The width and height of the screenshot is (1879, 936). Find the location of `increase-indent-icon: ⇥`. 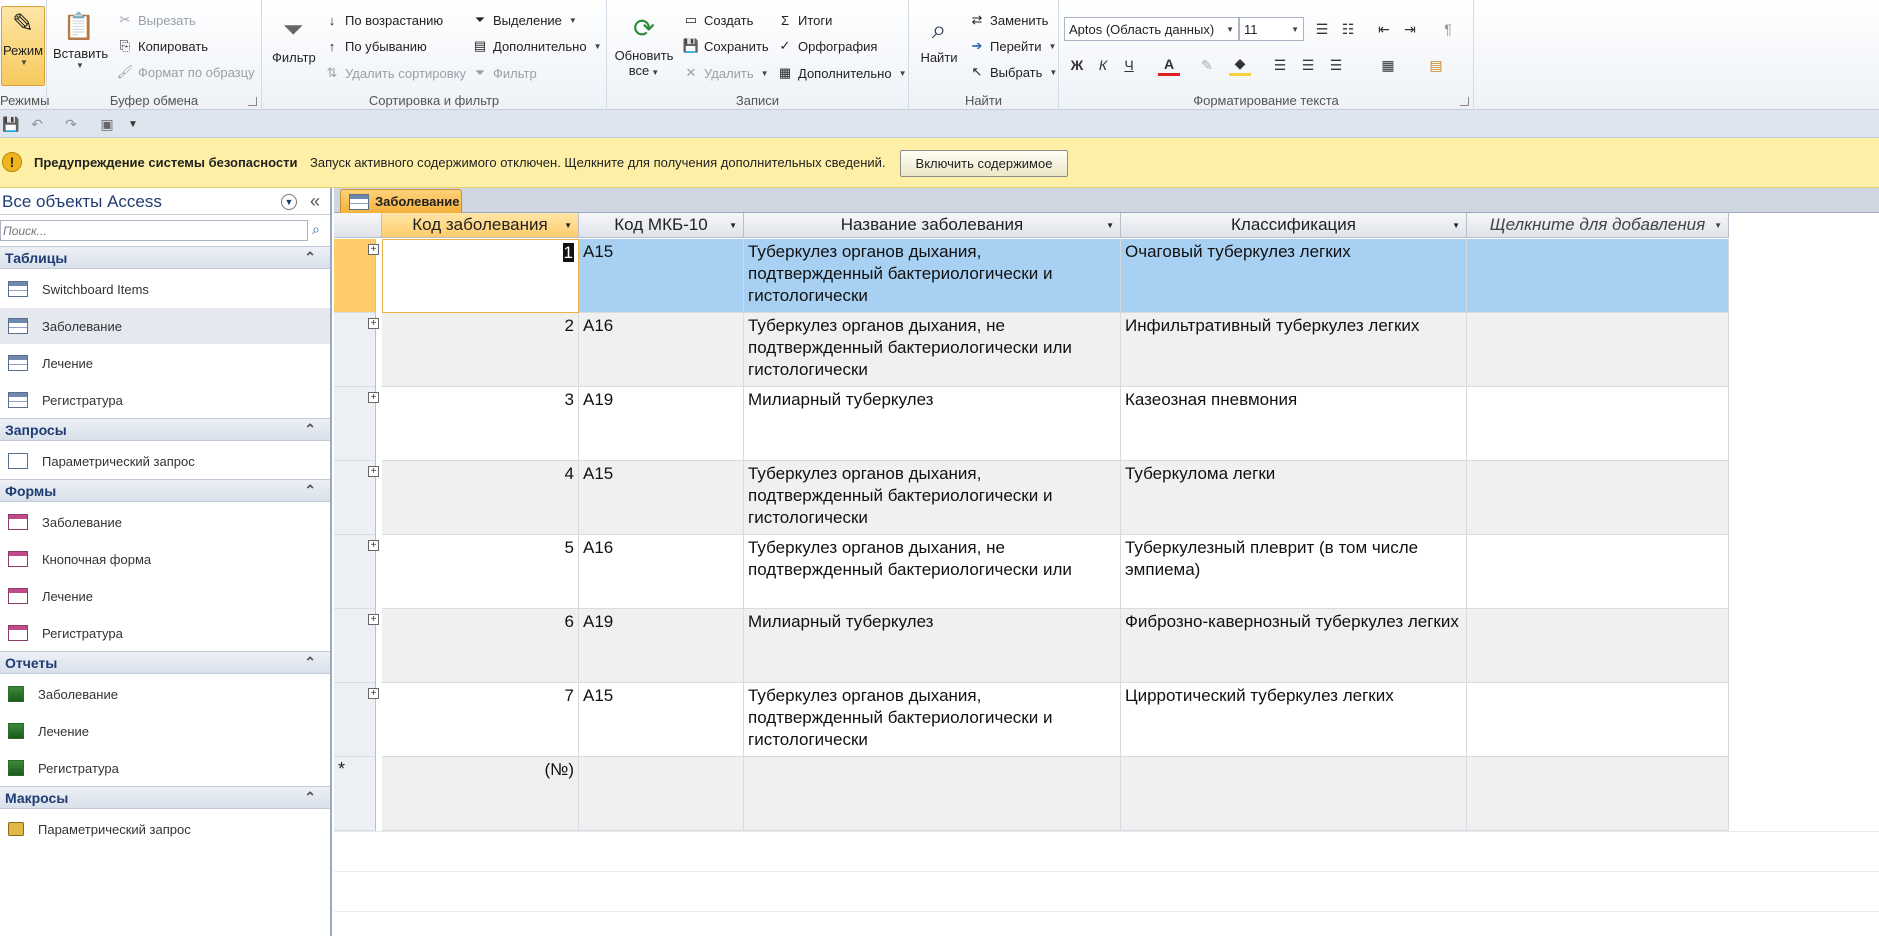

increase-indent-icon: ⇥ is located at coordinates (1410, 29).